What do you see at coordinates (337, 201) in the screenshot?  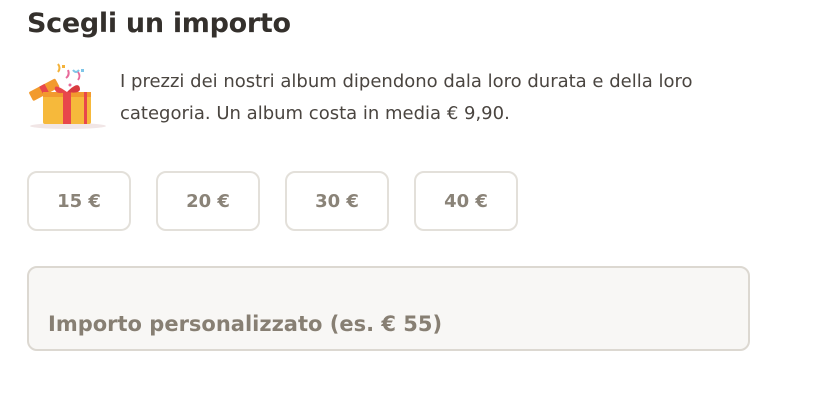 I see `amount-option-30: 30 €` at bounding box center [337, 201].